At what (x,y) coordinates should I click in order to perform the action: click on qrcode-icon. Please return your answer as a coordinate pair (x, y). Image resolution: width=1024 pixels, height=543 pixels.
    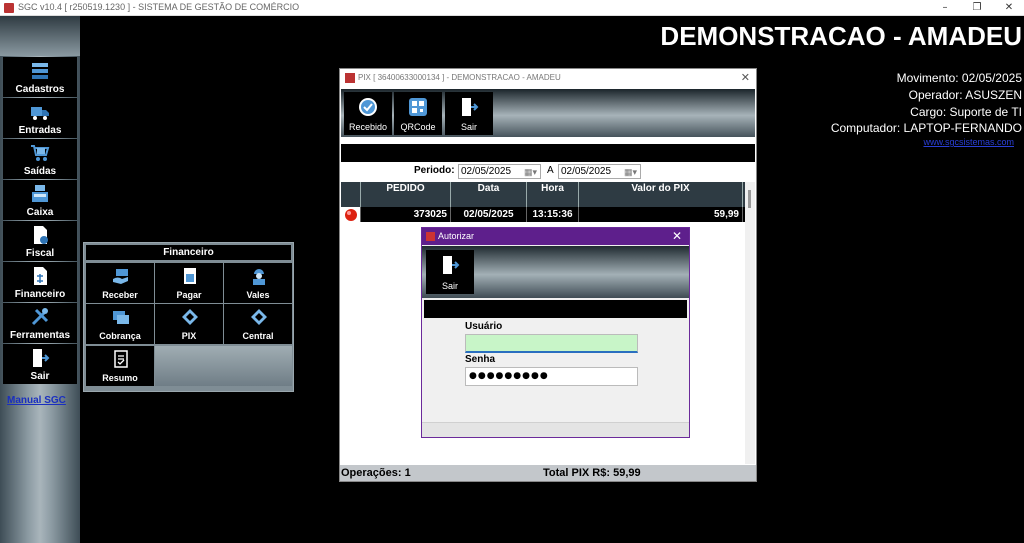
    Looking at the image, I should click on (418, 107).